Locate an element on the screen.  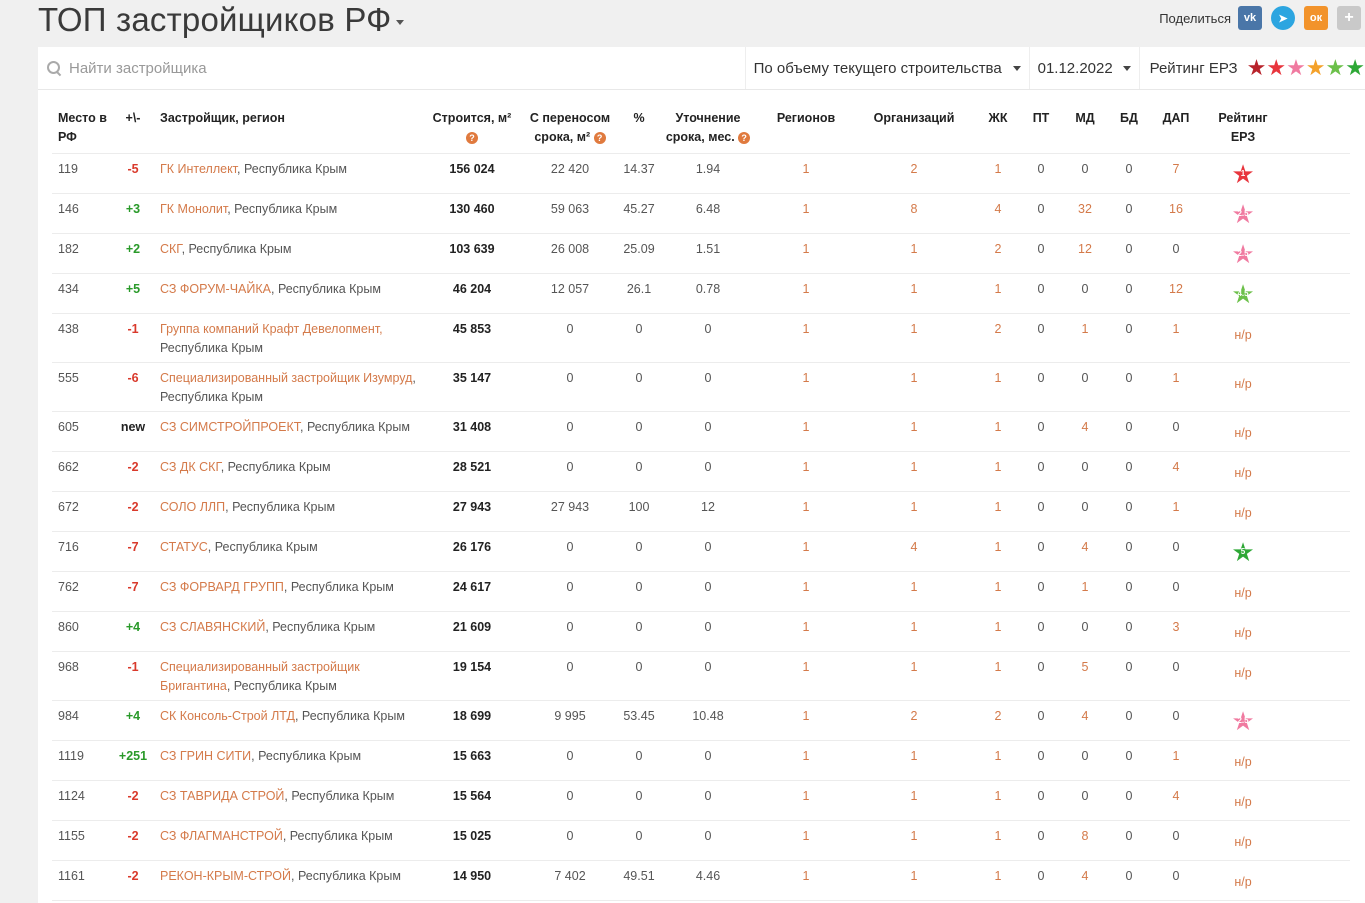
date-dropdown: 01.12.2022 is located at coordinates (1085, 68).